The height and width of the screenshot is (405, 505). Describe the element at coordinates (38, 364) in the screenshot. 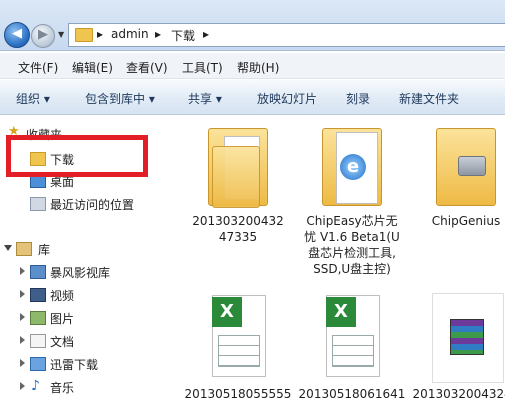

I see `thunder-download-icon` at that location.